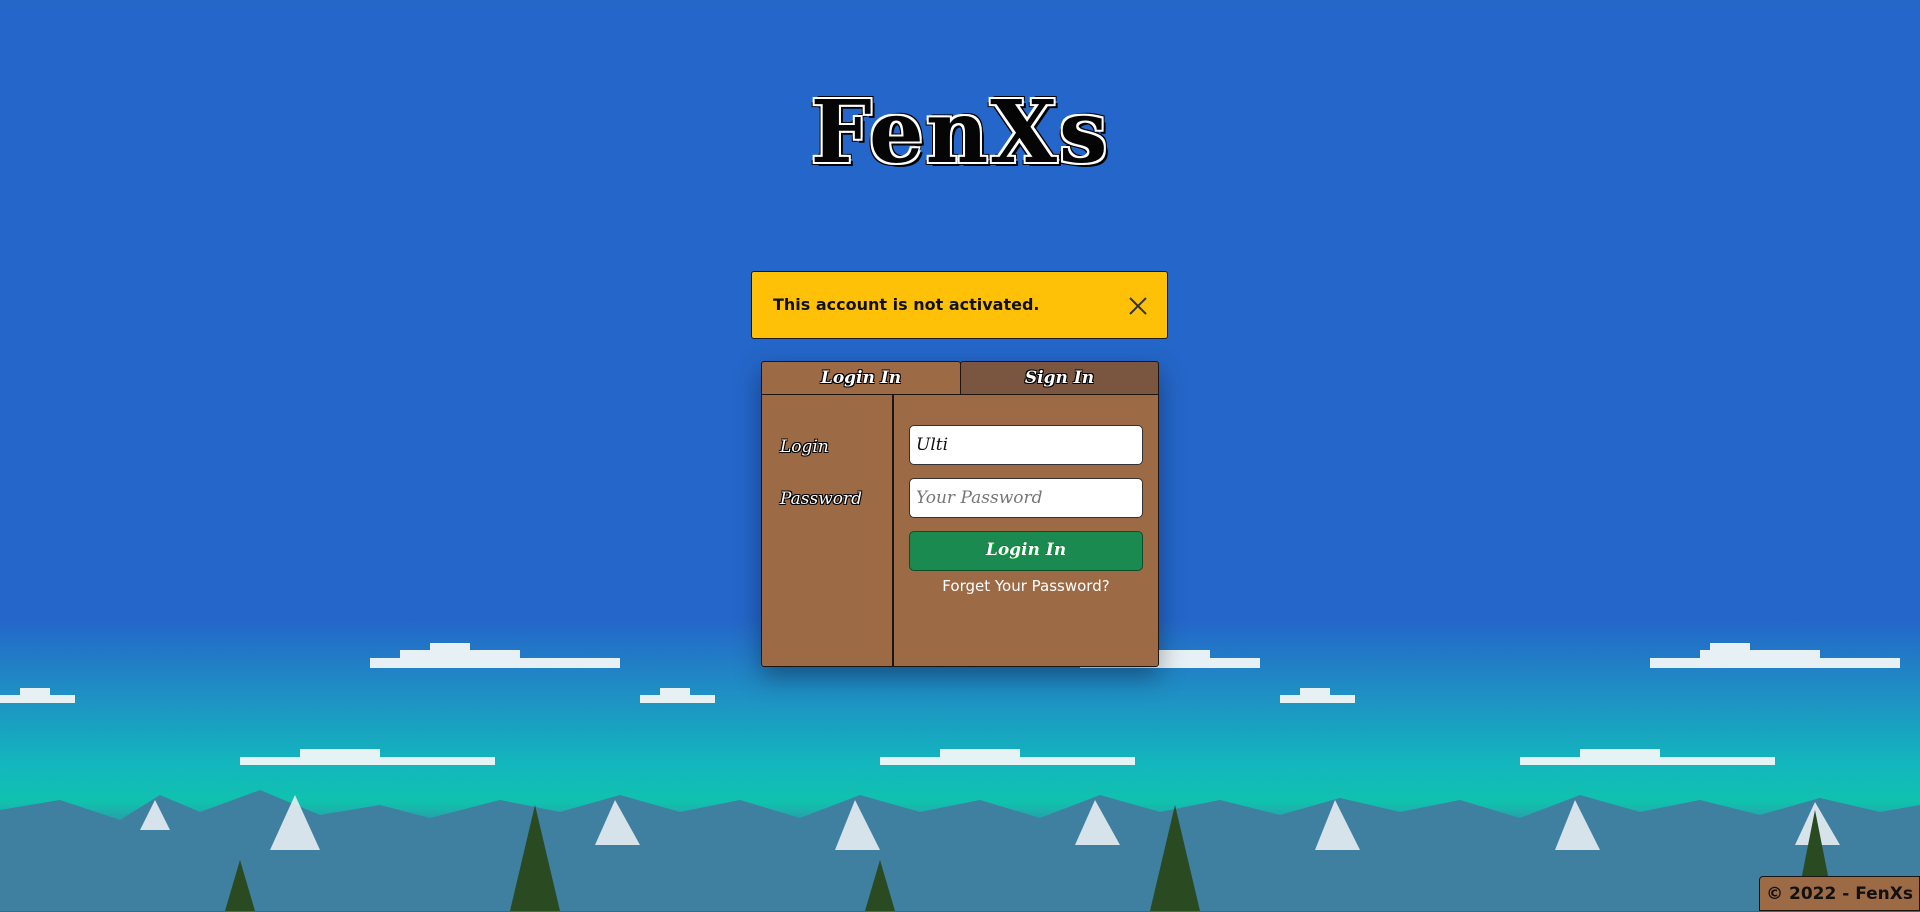 The height and width of the screenshot is (912, 1920). I want to click on panel-divider, so click(893, 530).